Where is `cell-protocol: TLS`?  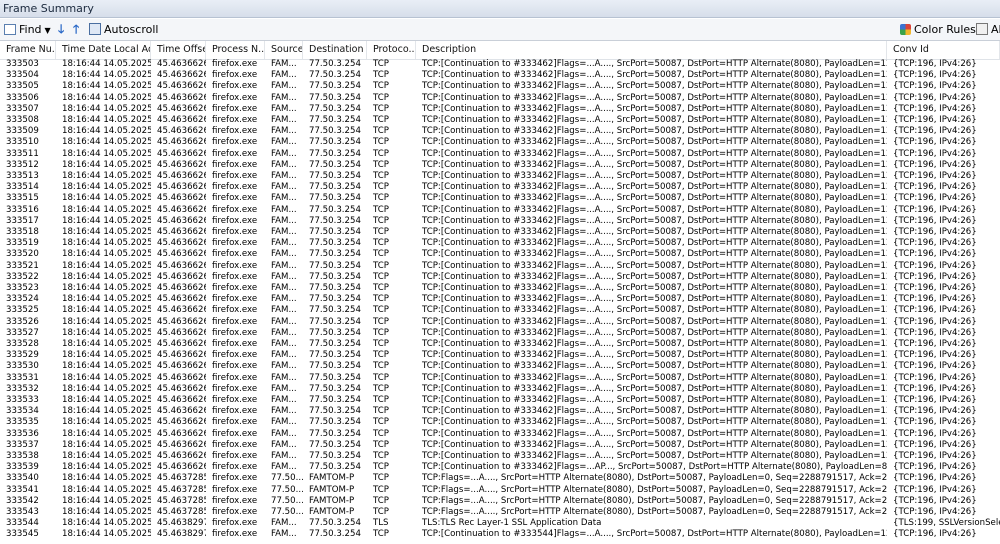 cell-protocol: TLS is located at coordinates (381, 523).